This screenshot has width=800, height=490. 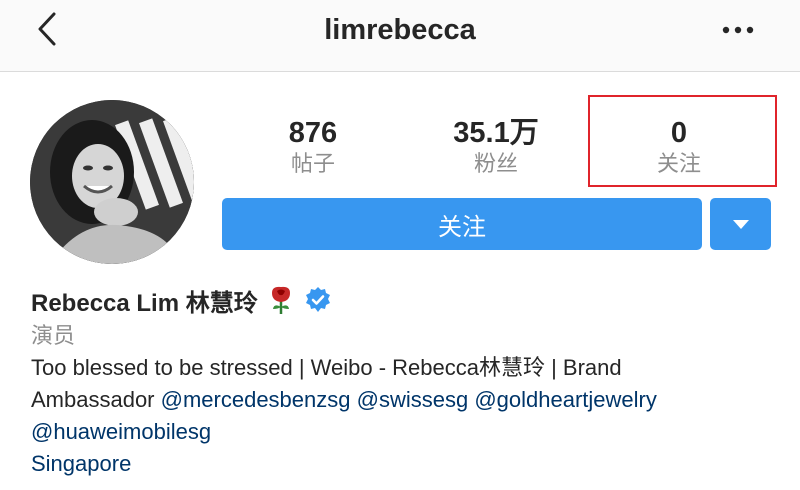 I want to click on profile-category: 演员, so click(x=53, y=335).